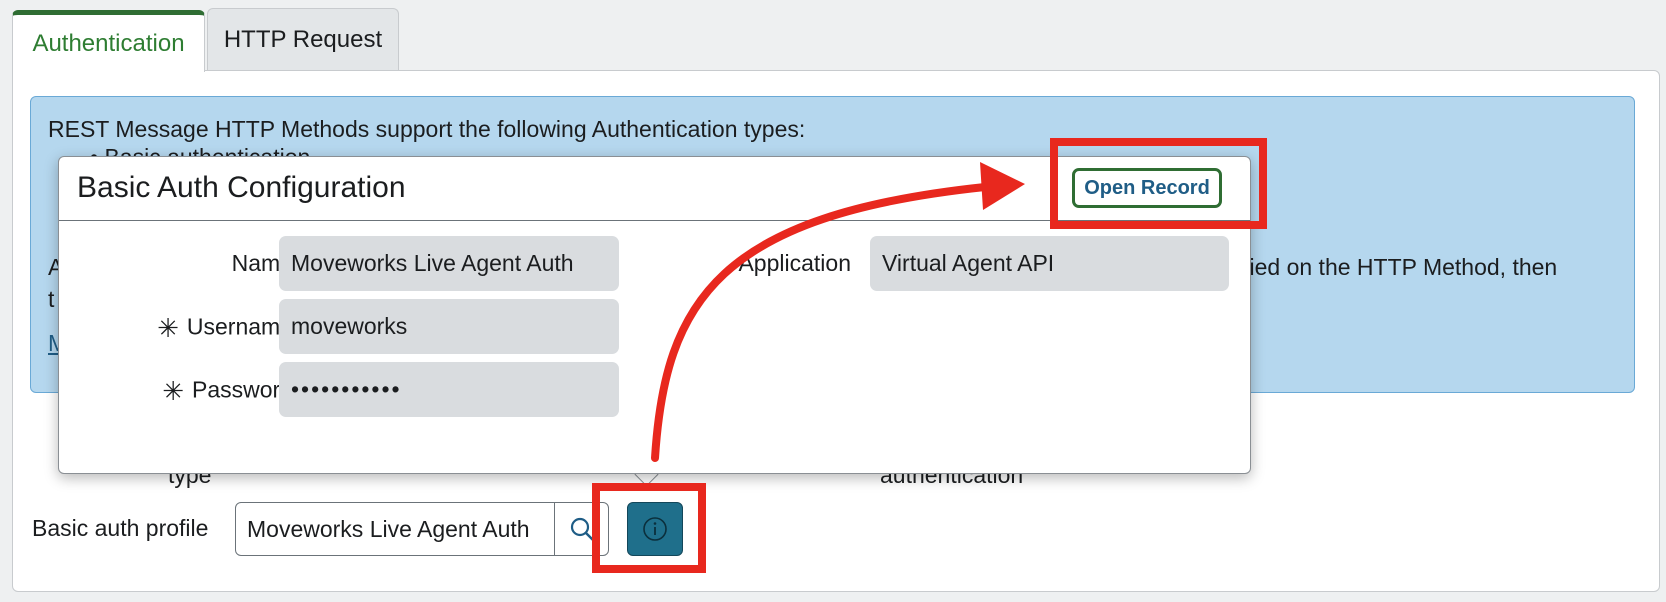 This screenshot has width=1666, height=602. I want to click on tab-http-request: HTTP Request, so click(303, 39).